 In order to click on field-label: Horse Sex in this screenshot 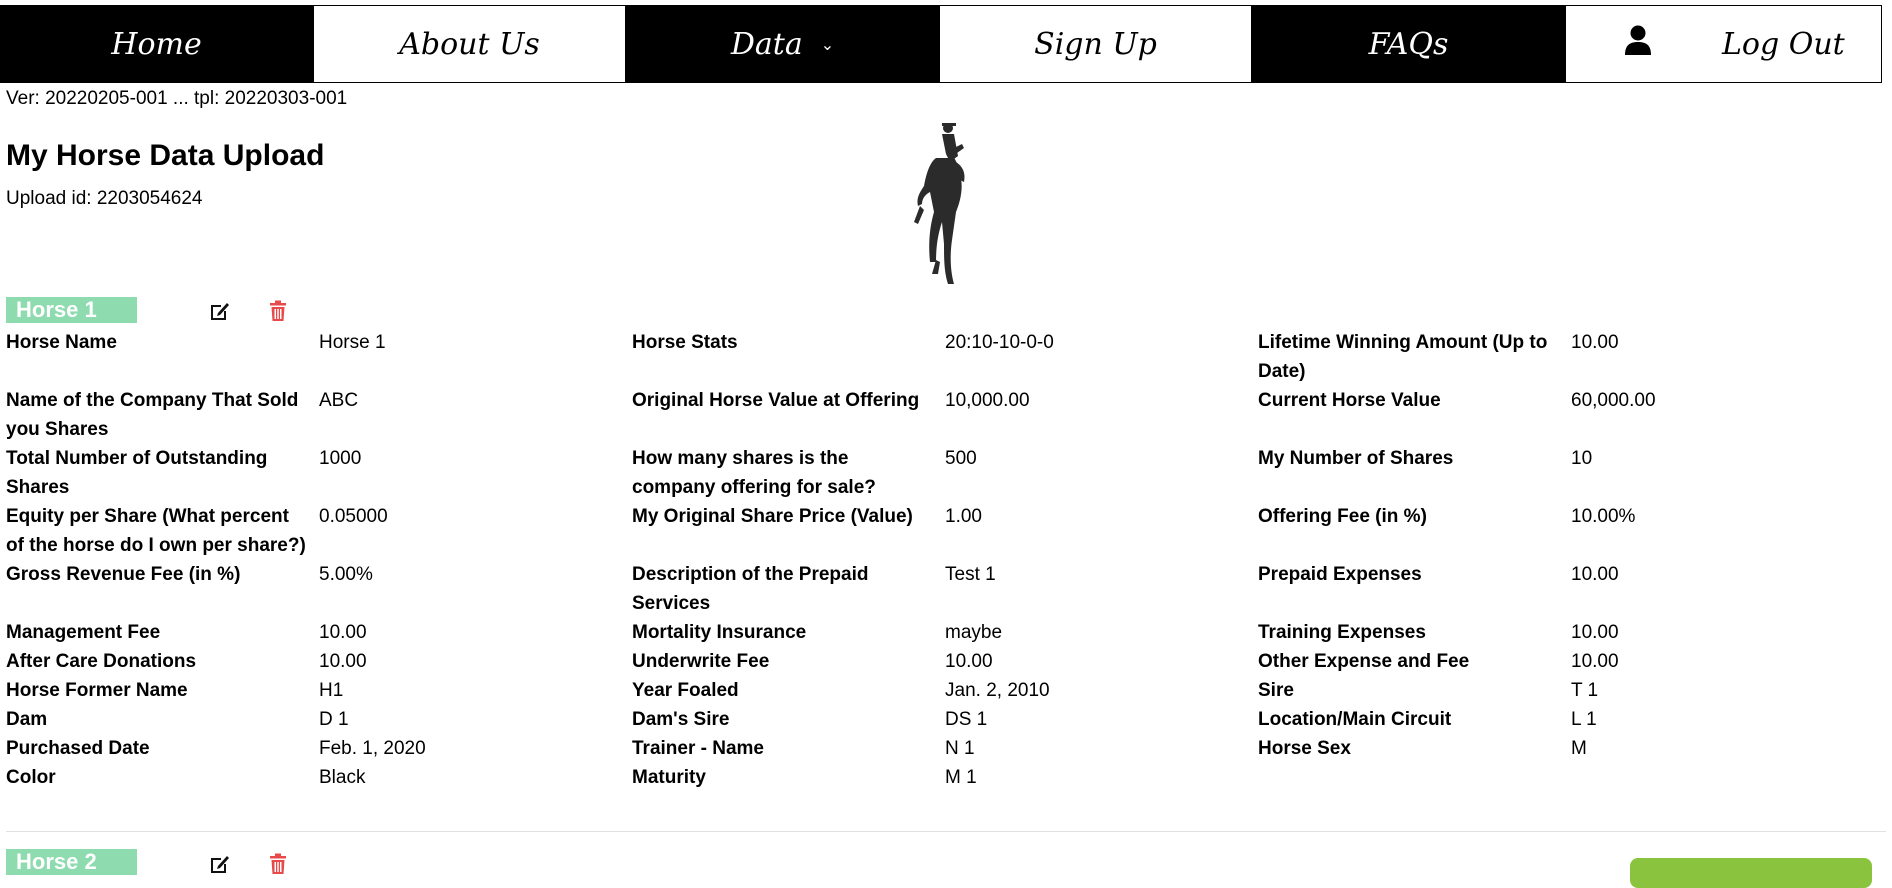, I will do `click(1304, 748)`.